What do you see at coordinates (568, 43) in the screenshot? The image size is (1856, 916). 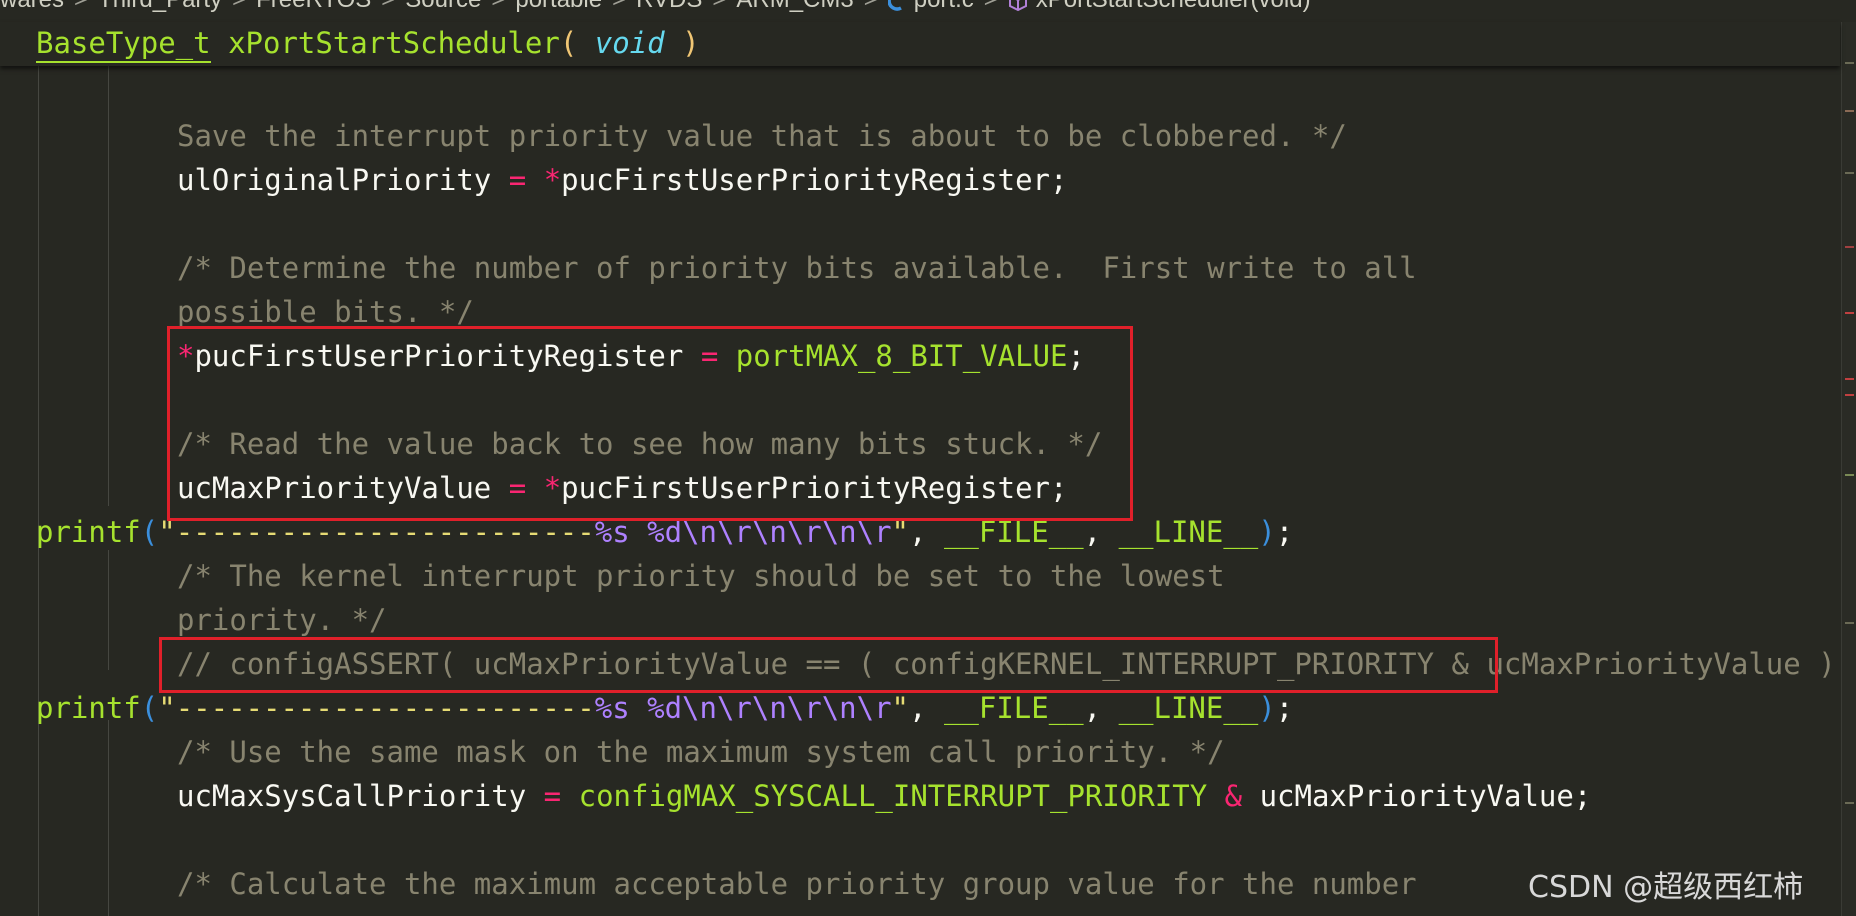 I see `open-paren: (` at bounding box center [568, 43].